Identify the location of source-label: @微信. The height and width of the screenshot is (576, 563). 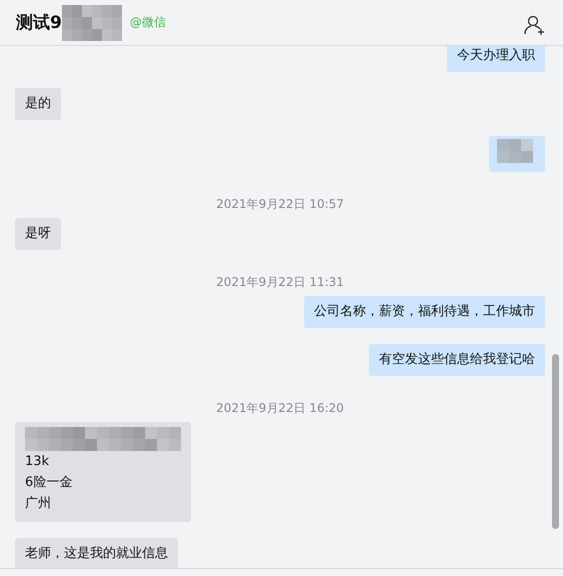
(148, 22).